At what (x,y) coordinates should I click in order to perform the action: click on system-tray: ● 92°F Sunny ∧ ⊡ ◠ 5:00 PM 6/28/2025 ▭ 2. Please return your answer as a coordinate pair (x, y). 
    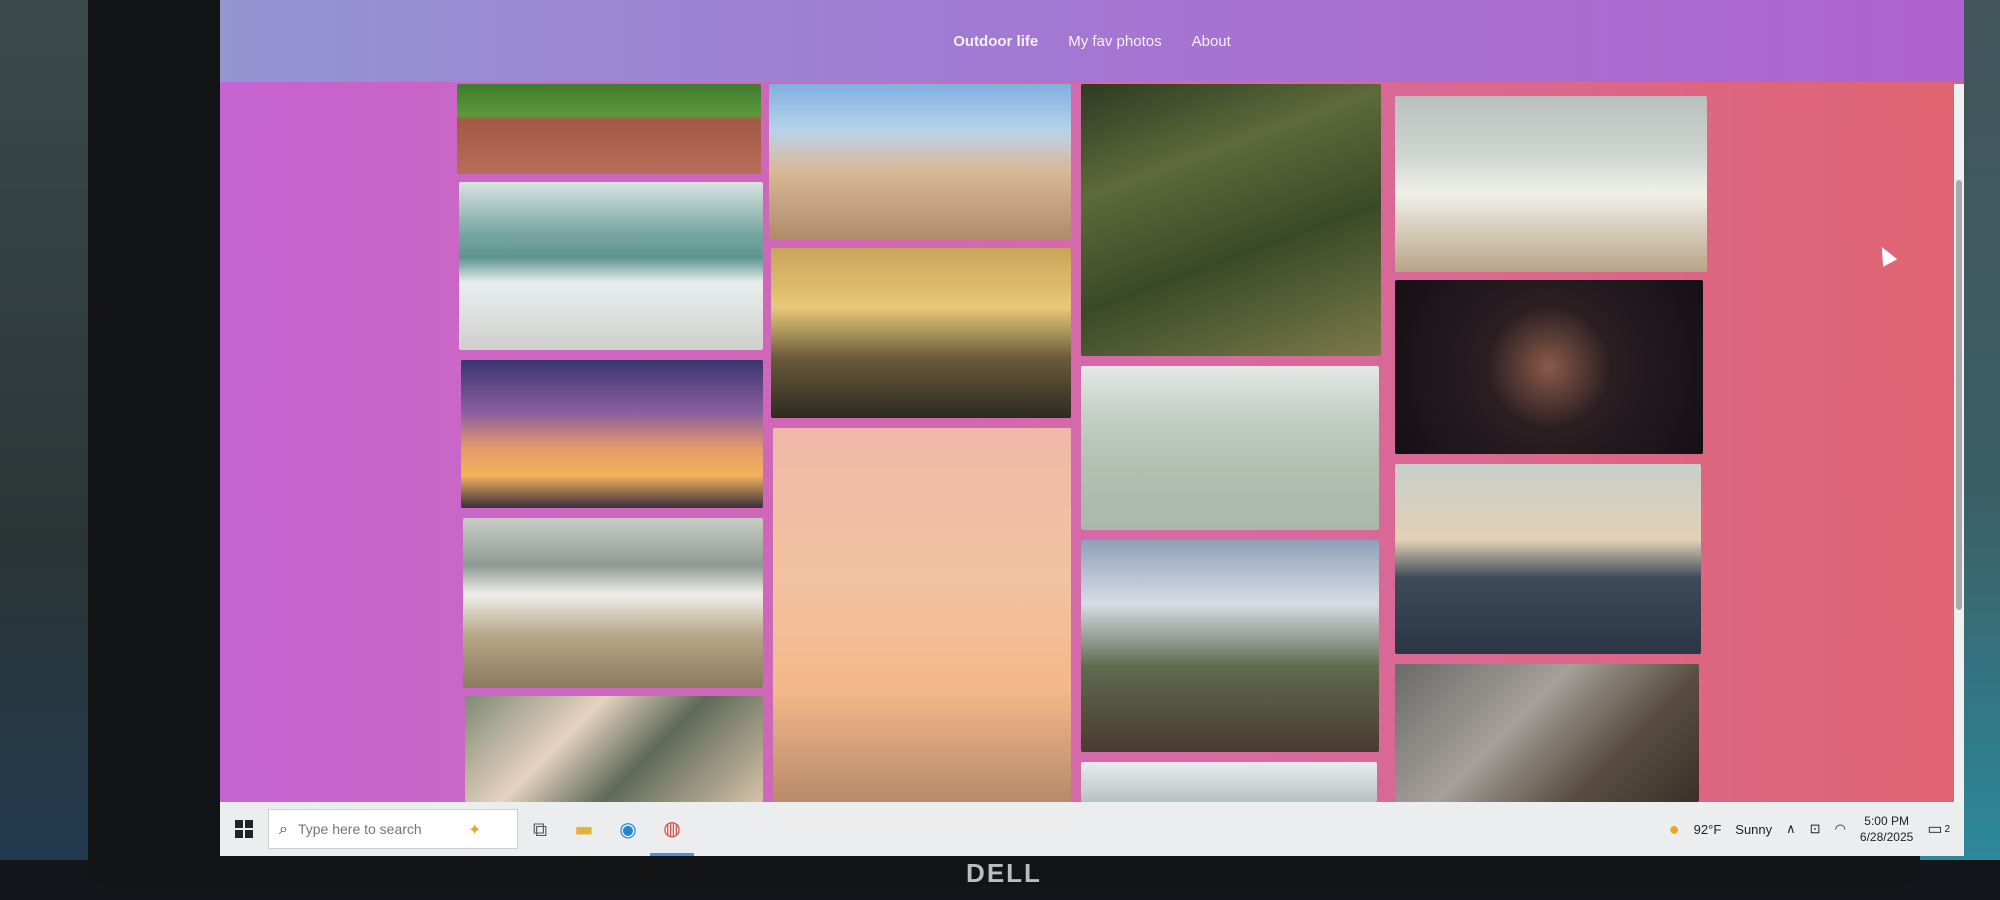
    Looking at the image, I should click on (1816, 829).